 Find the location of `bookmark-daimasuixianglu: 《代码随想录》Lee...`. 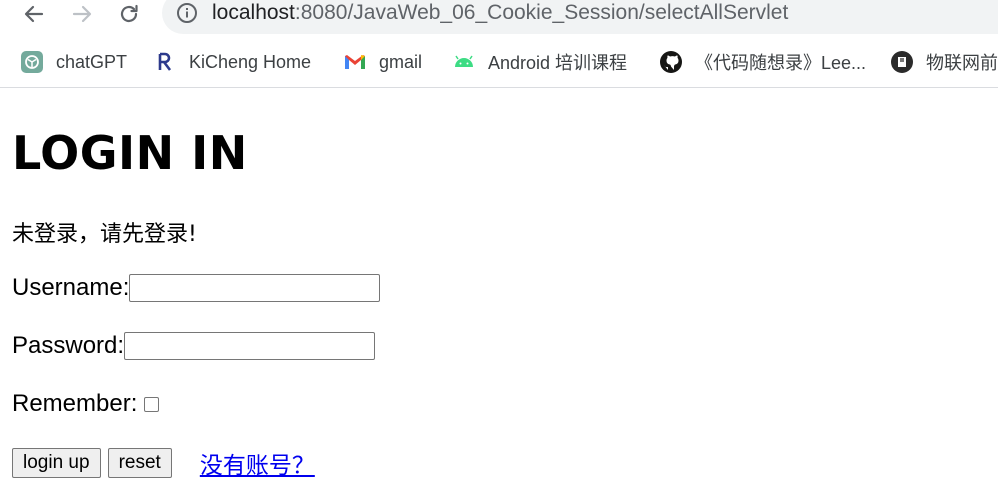

bookmark-daimasuixianglu: 《代码随想录》Lee... is located at coordinates (762, 62).